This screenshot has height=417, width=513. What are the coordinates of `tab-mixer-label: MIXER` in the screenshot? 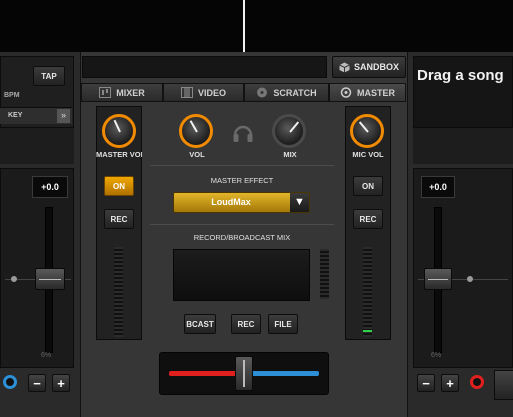 It's located at (130, 92).